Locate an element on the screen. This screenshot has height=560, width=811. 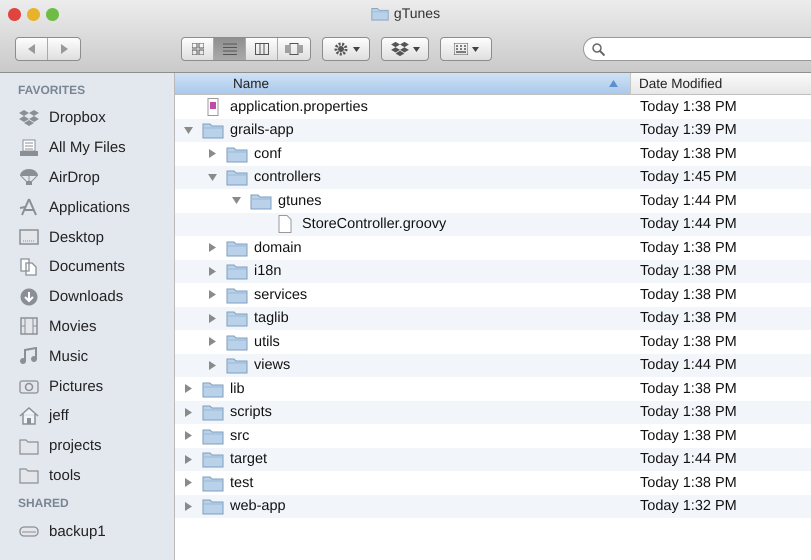
sidebar-item: Pictures is located at coordinates (76, 386).